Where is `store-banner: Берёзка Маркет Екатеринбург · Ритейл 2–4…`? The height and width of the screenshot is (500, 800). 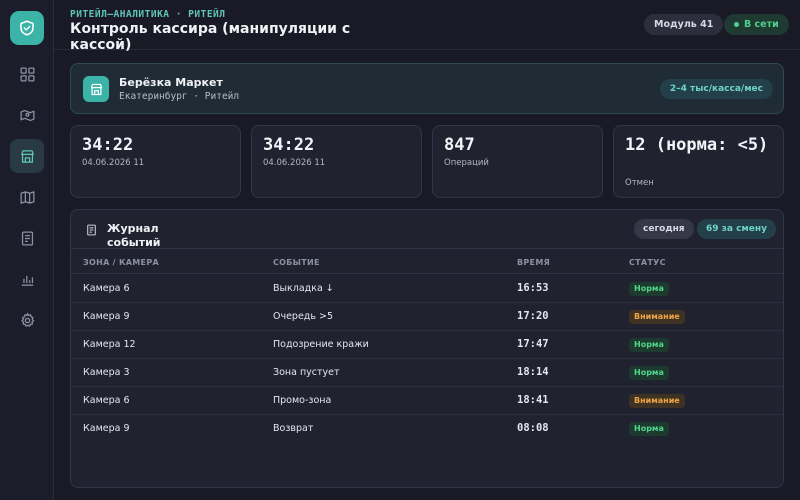
store-banner: Берёзка Маркет Екатеринбург · Ритейл 2–4… is located at coordinates (427, 88).